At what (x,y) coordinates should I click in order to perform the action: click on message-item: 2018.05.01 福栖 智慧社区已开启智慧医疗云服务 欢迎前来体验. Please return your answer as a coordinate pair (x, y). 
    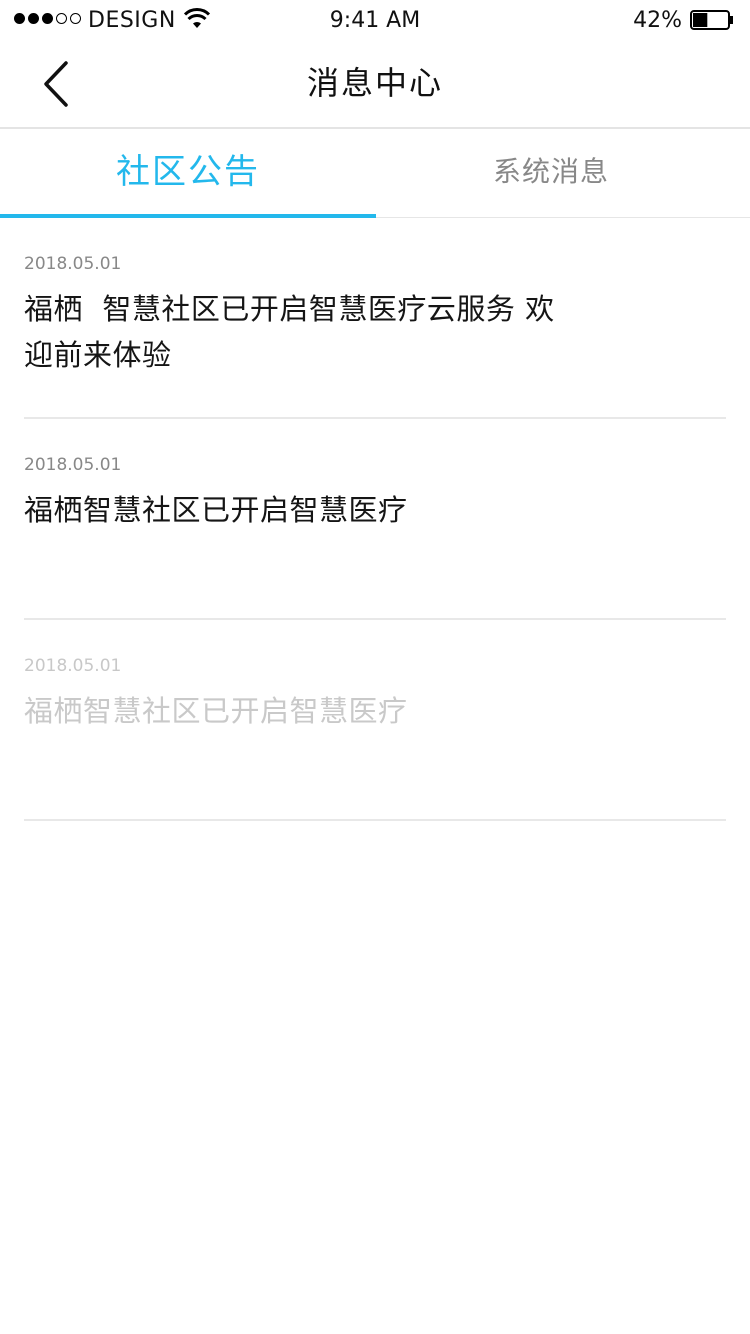
    Looking at the image, I should click on (375, 318).